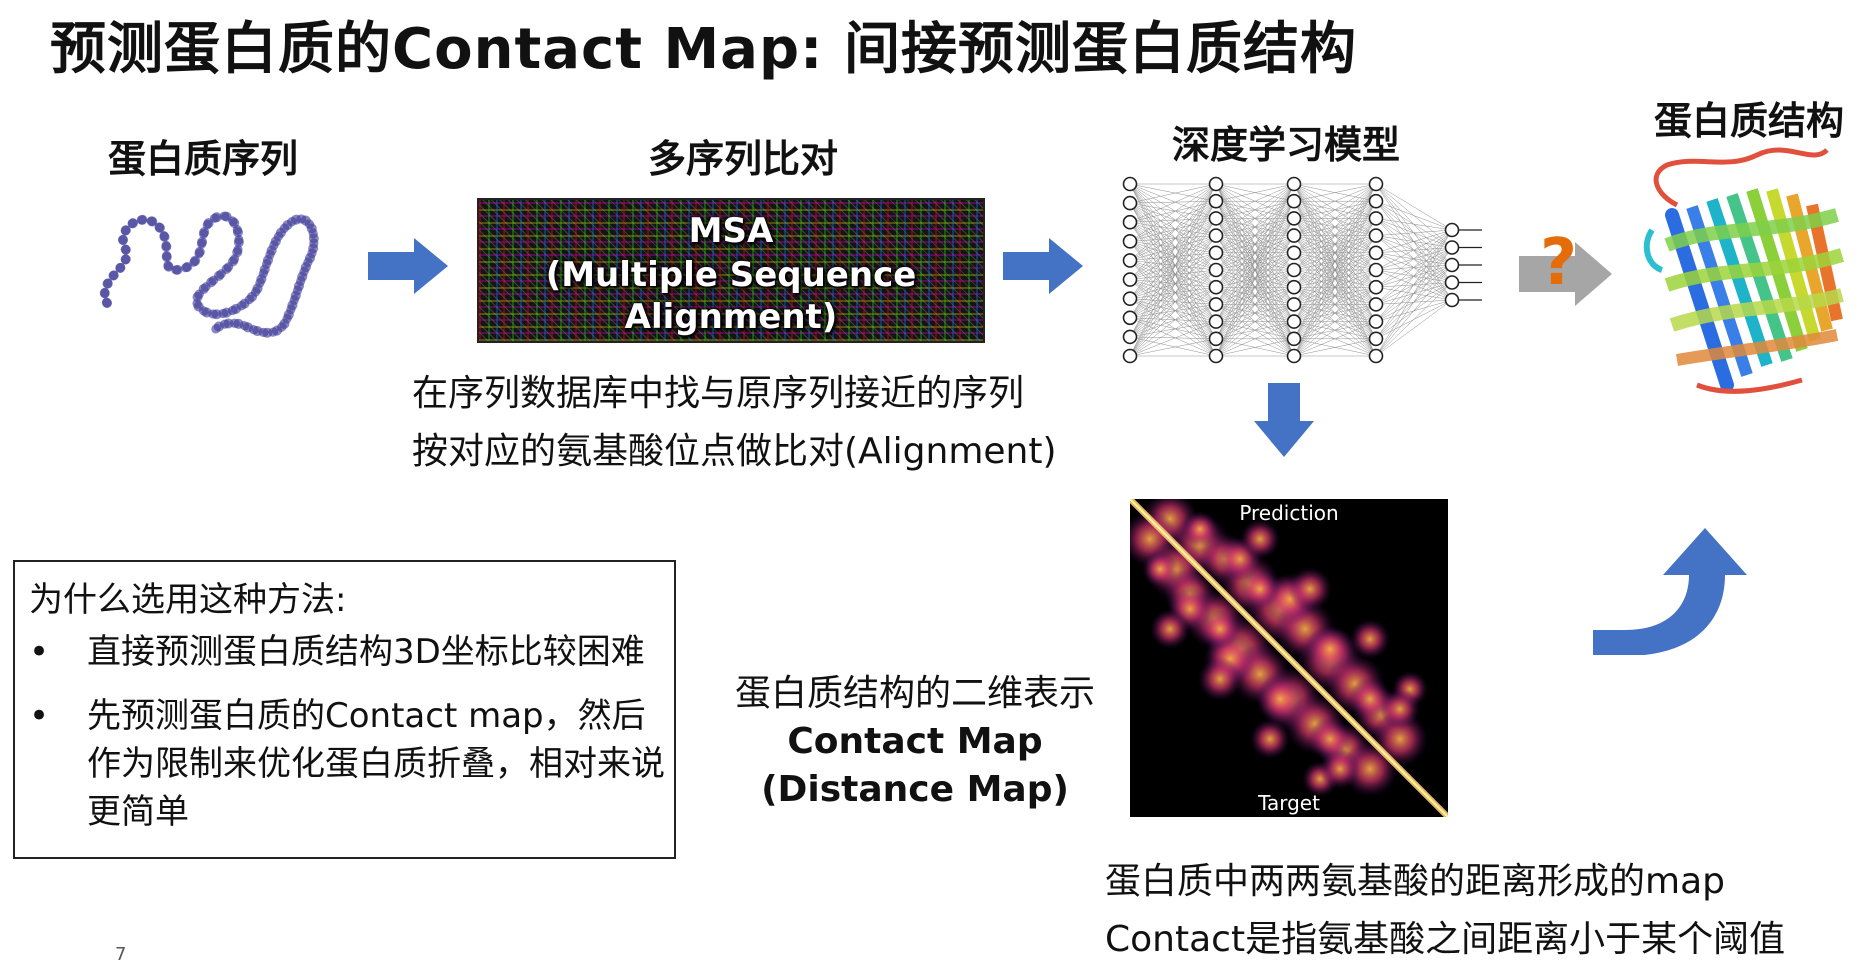 This screenshot has height=965, width=1862. I want to click on contact-map-note-line2: Contact是指氨基酸之间距离小于某个阈值, so click(1445, 939).